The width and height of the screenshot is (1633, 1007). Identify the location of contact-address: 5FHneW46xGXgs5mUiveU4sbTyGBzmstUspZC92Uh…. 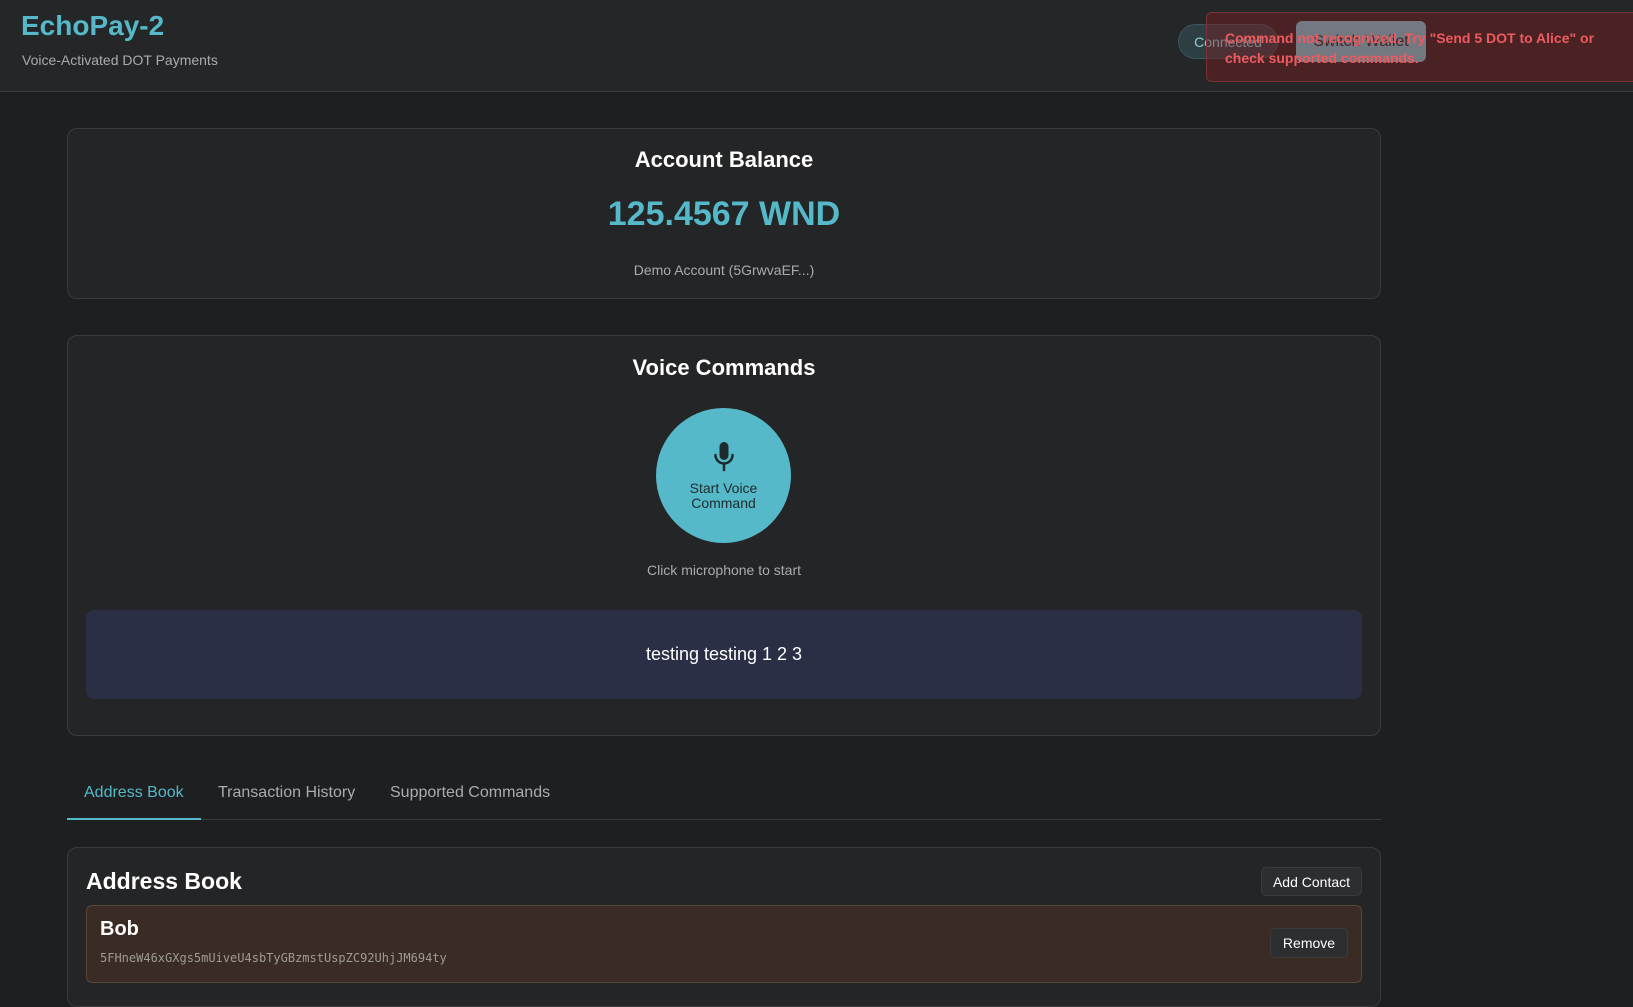
(273, 958).